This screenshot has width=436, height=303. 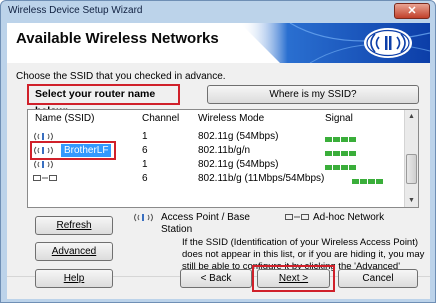 What do you see at coordinates (64, 118) in the screenshot?
I see `column-name: Name (SSID)` at bounding box center [64, 118].